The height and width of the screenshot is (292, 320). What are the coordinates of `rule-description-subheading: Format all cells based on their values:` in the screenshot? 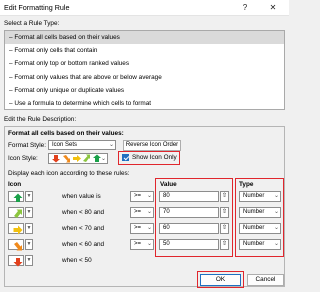 It's located at (66, 133).